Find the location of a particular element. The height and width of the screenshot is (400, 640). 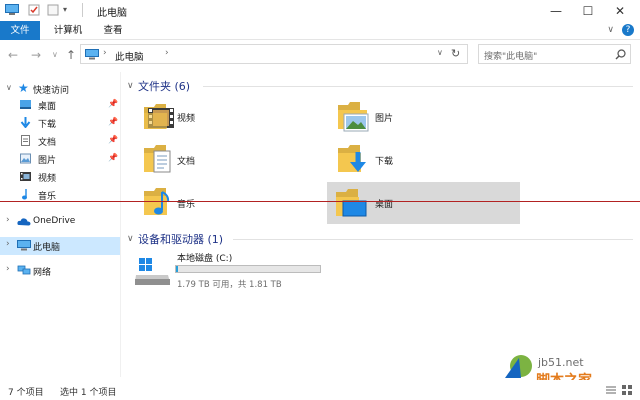

sidebar-item-this-pc: › 此电脑 is located at coordinates (60, 246).